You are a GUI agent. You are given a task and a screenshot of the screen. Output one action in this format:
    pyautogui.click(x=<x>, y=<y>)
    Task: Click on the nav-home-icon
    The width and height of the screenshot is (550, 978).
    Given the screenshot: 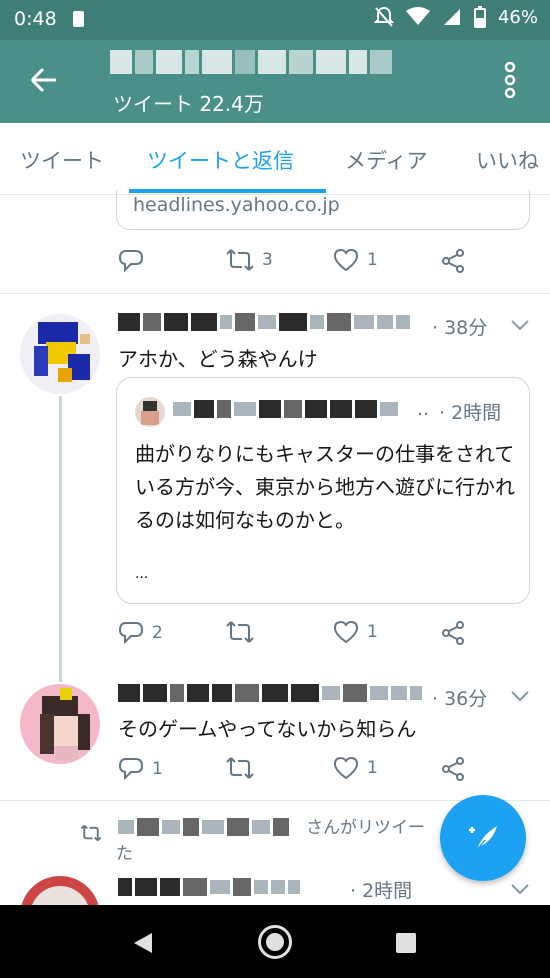 What is the action you would take?
    pyautogui.click(x=275, y=942)
    